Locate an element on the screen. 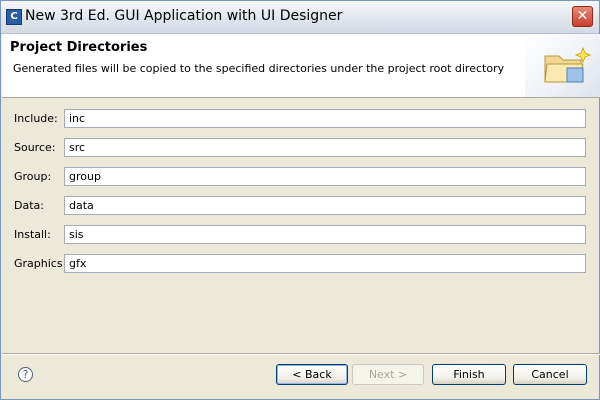  data-row: Data: is located at coordinates (300, 206).